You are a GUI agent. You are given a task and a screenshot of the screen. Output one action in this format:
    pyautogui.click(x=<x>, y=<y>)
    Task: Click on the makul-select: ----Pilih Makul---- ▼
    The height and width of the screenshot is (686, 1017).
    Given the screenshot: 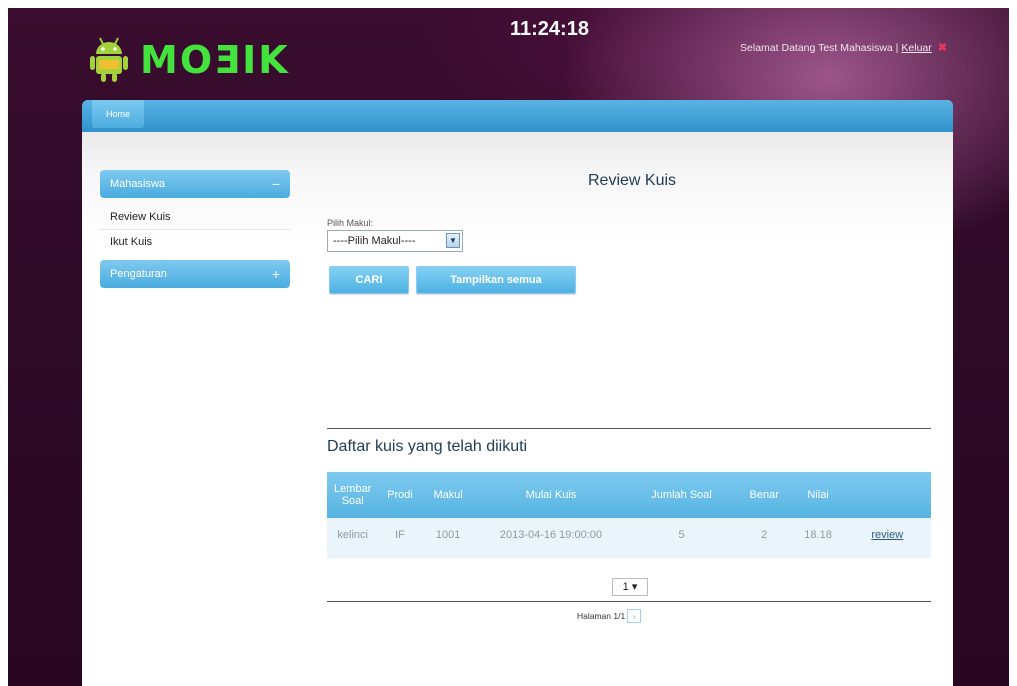 What is the action you would take?
    pyautogui.click(x=395, y=241)
    